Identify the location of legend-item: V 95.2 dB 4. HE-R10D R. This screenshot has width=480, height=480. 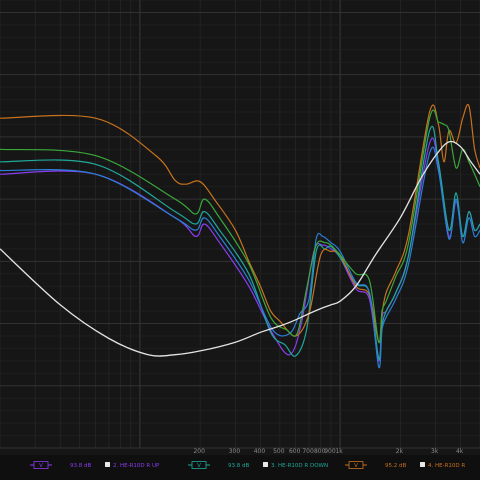
(405, 465).